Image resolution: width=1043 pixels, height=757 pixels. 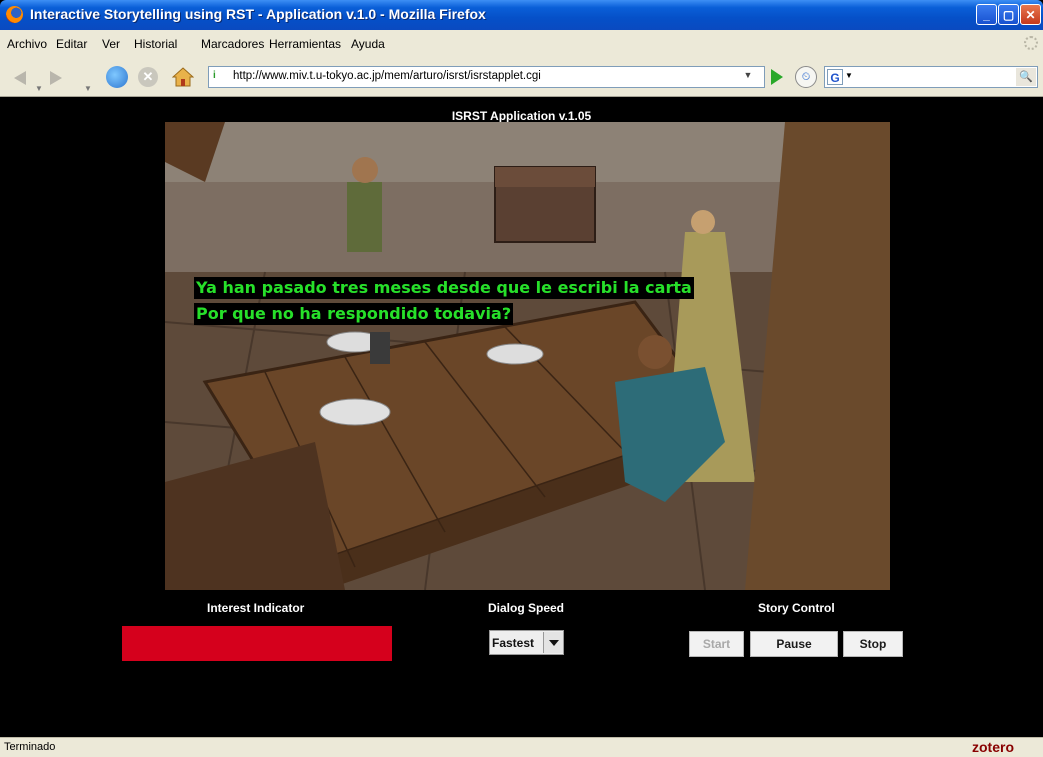 What do you see at coordinates (777, 77) in the screenshot?
I see `go-button` at bounding box center [777, 77].